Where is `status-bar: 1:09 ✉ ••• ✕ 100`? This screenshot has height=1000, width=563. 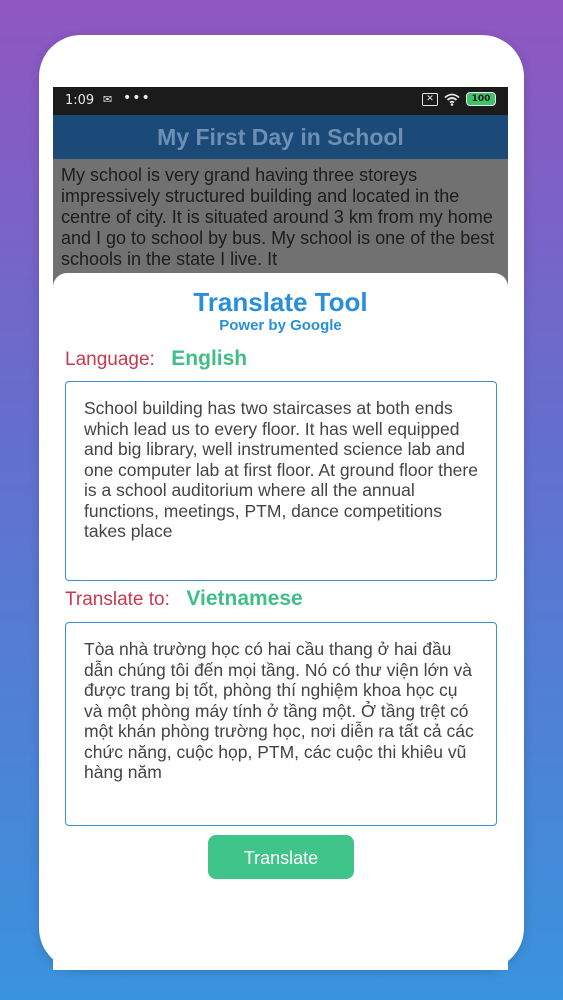 status-bar: 1:09 ✉ ••• ✕ 100 is located at coordinates (280, 101).